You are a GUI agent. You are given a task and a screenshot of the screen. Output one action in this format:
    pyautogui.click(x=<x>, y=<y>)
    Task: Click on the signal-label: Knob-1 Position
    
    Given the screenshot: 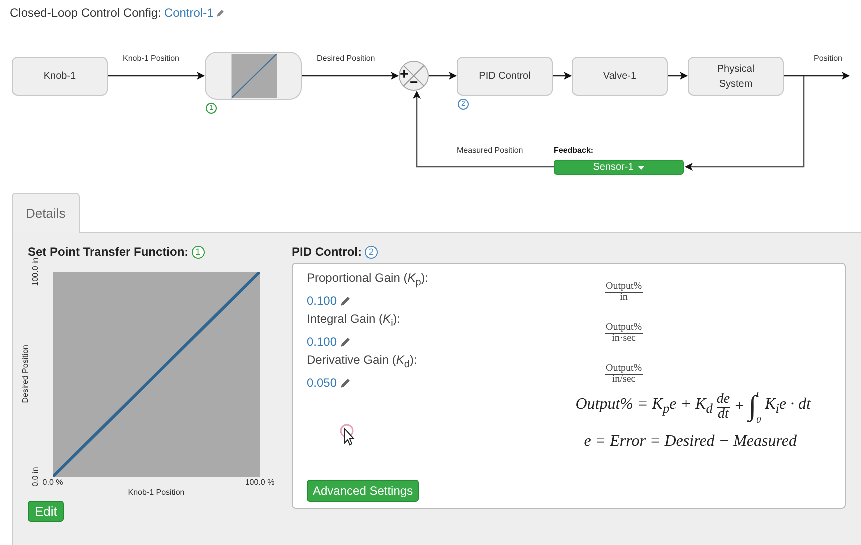 What is the action you would take?
    pyautogui.click(x=151, y=58)
    